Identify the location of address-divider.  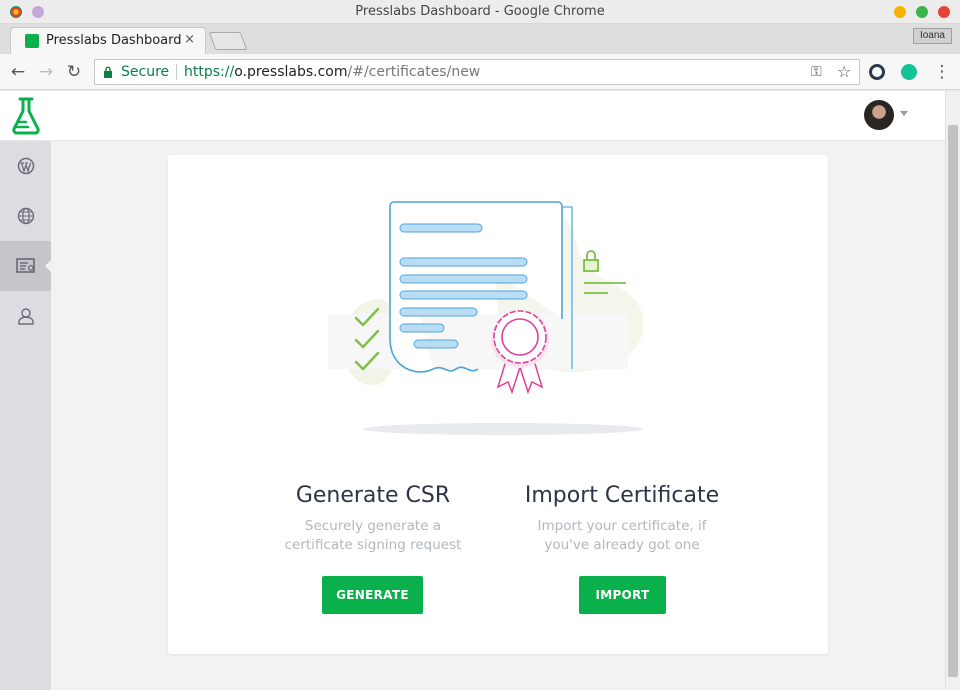
(176, 72).